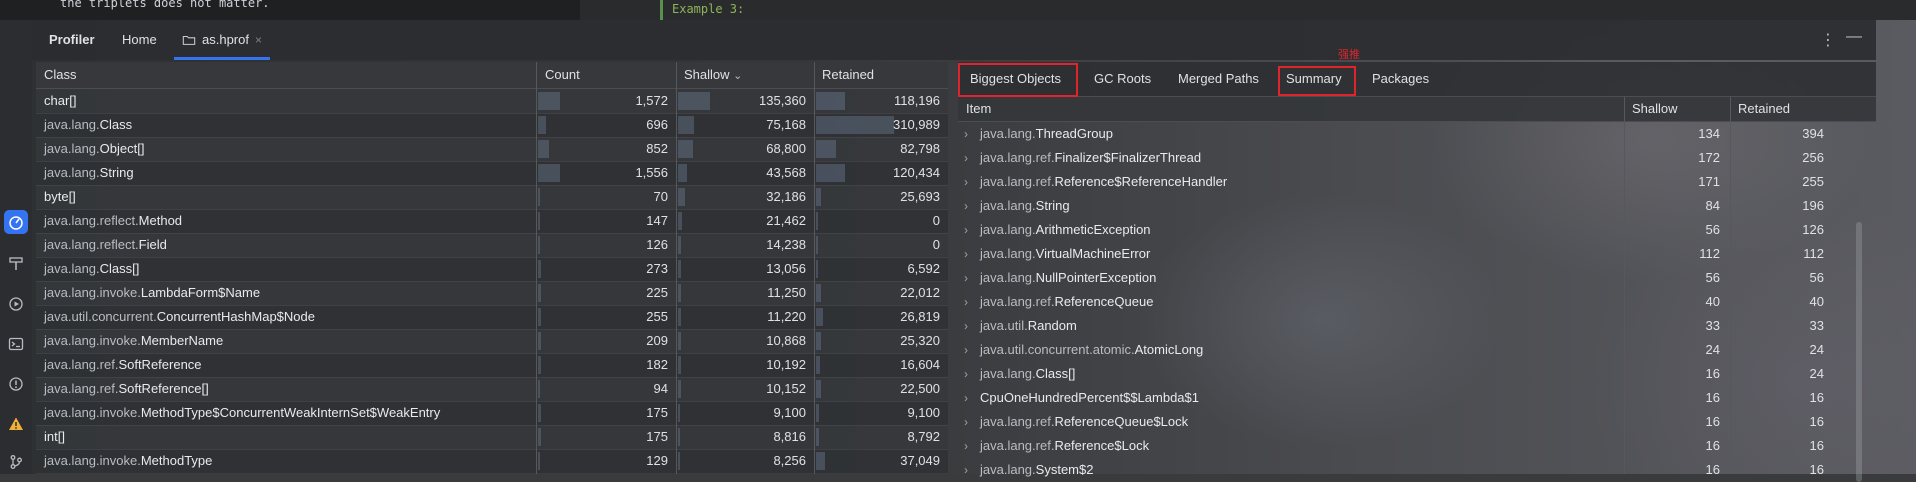 The height and width of the screenshot is (482, 1916). I want to click on vertical-scrollbar, so click(1859, 352).